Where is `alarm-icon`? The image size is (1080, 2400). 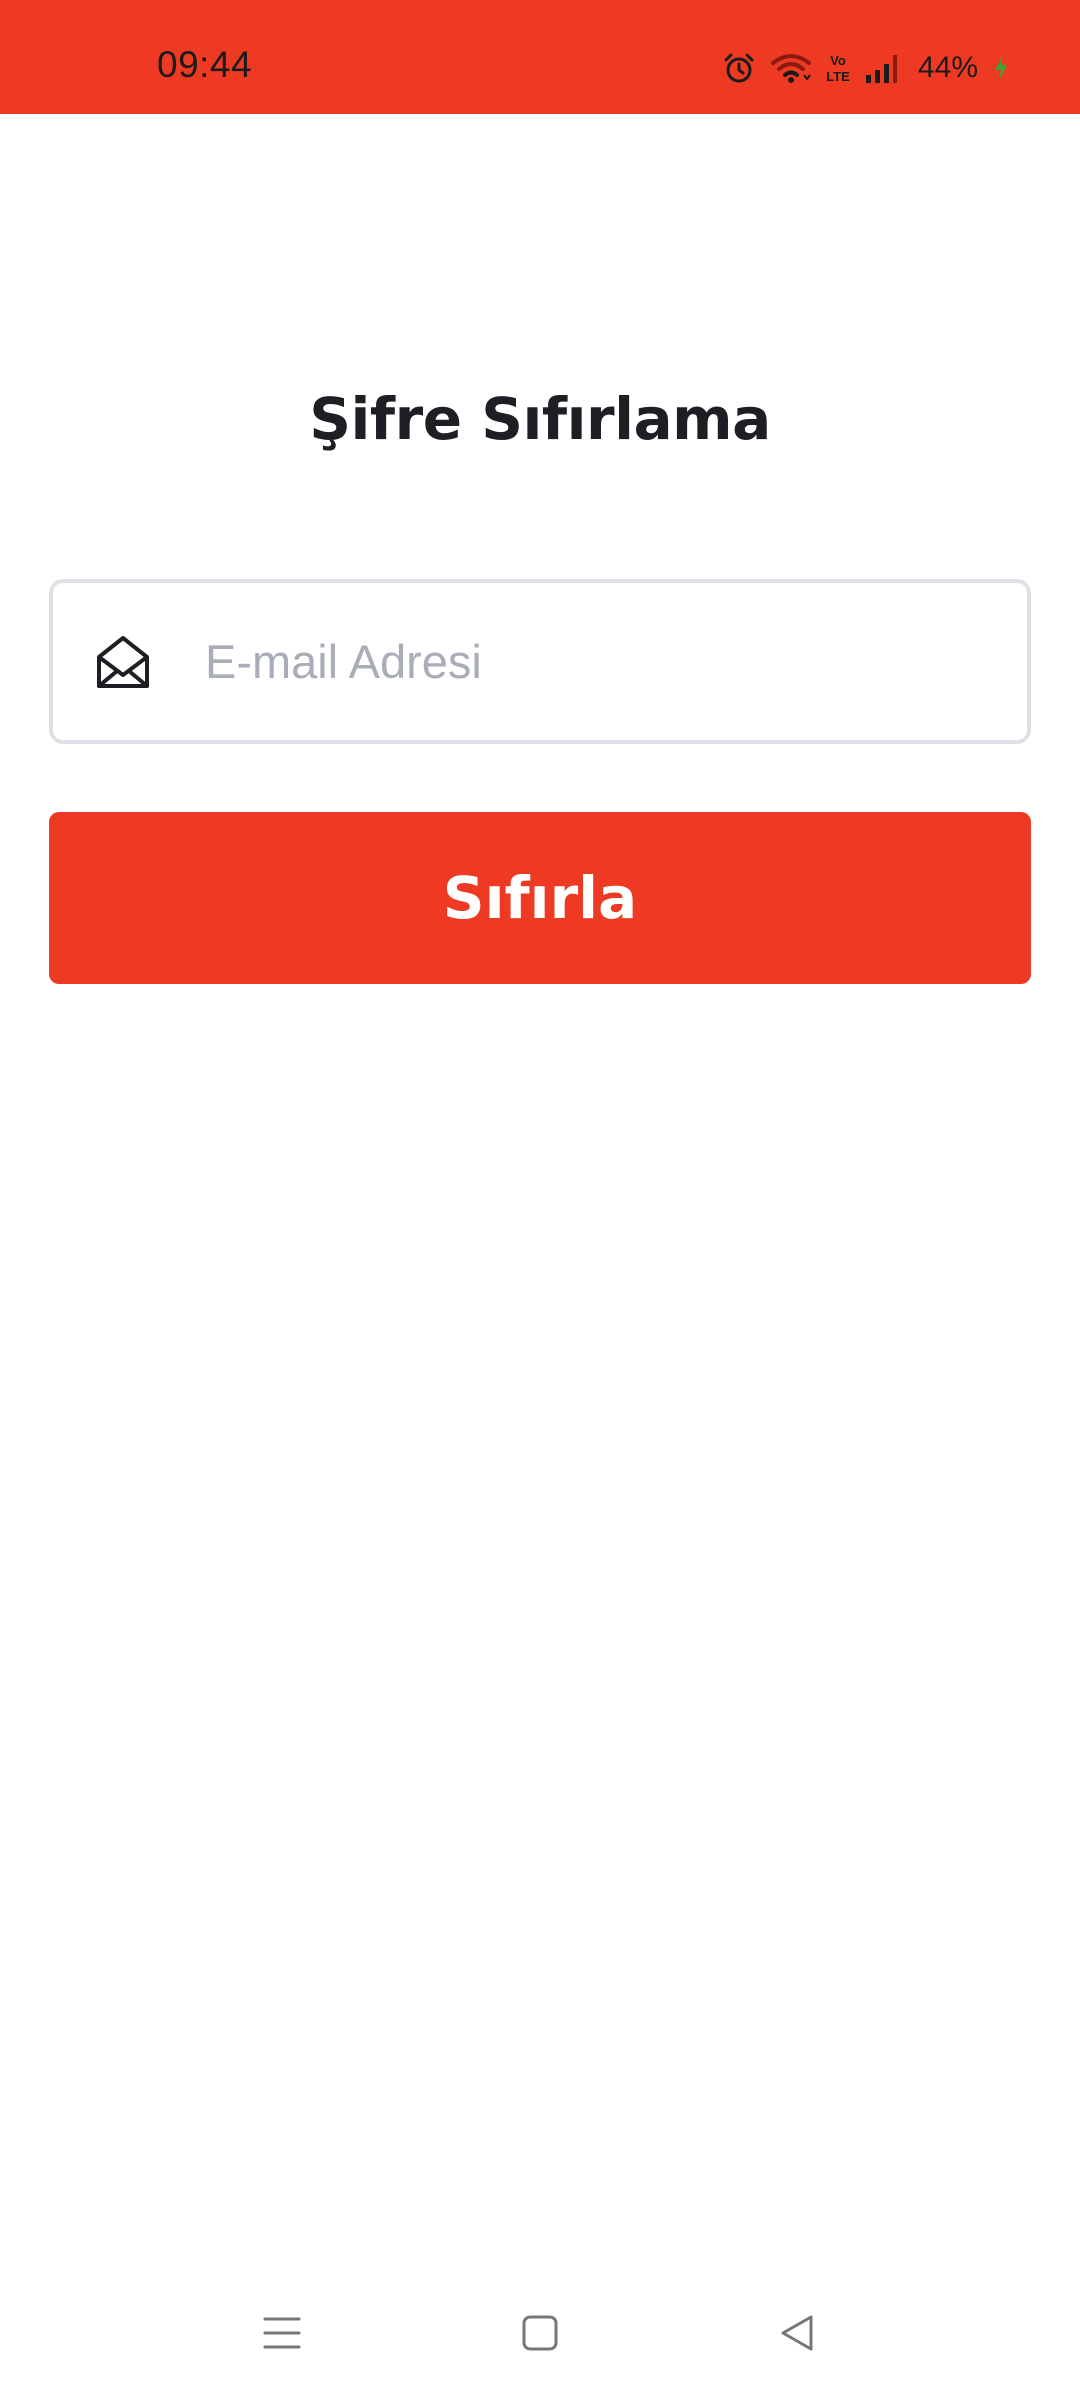
alarm-icon is located at coordinates (739, 68).